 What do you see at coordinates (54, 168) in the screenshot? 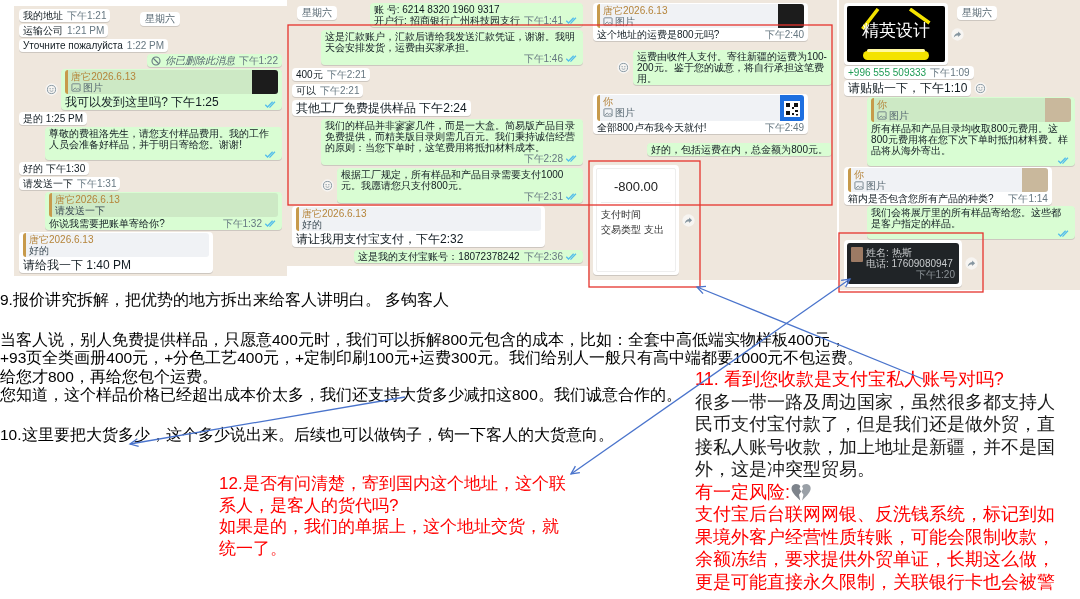
I see `message-text: 好的 下午1:30` at bounding box center [54, 168].